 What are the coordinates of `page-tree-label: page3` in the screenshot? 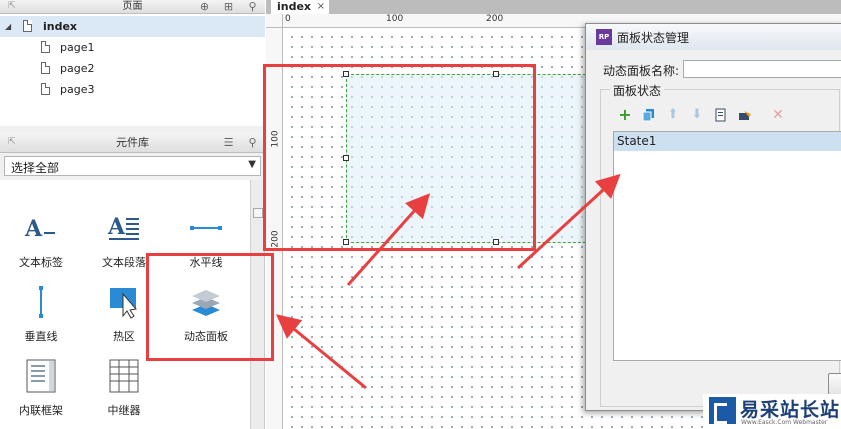 It's located at (77, 89).